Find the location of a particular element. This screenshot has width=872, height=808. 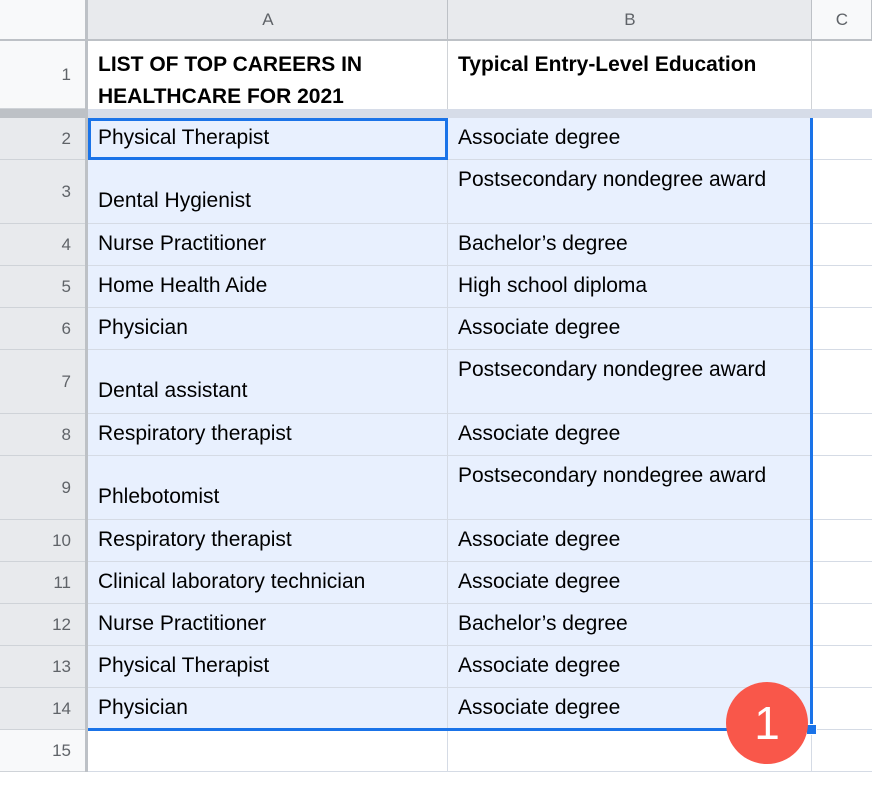

row-header-number: 9 is located at coordinates (66, 487).